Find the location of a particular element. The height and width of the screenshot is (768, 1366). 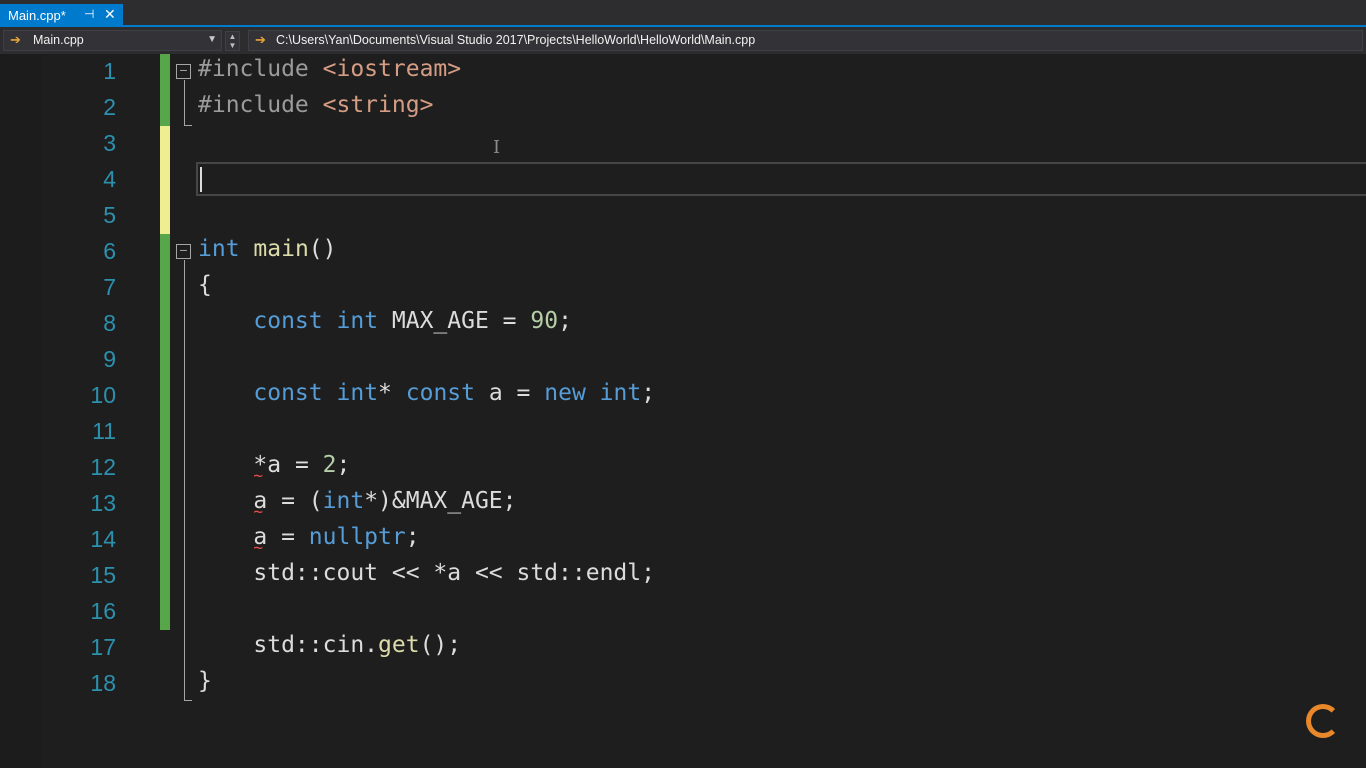

code-text: const int* const a = new int; is located at coordinates (454, 393).